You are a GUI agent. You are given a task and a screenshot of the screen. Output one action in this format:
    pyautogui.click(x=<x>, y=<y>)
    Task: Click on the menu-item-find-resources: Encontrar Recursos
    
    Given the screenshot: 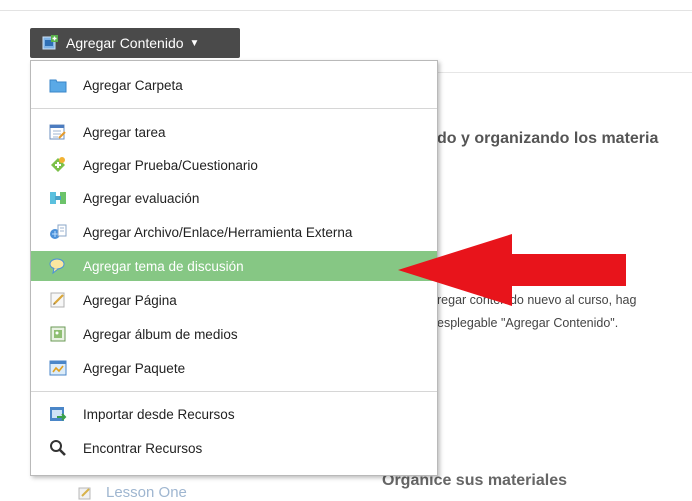 What is the action you would take?
    pyautogui.click(x=234, y=448)
    